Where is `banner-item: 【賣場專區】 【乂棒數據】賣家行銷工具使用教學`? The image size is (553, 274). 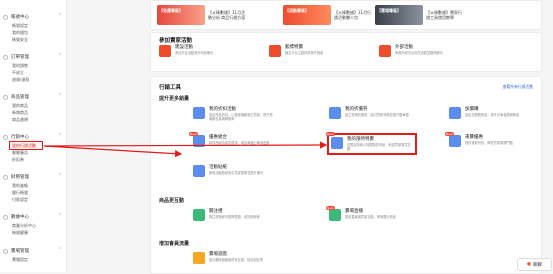 banner-item: 【賣場專區】 【乂棒數據】賣家行銷工具使用教學 is located at coordinates (419, 15).